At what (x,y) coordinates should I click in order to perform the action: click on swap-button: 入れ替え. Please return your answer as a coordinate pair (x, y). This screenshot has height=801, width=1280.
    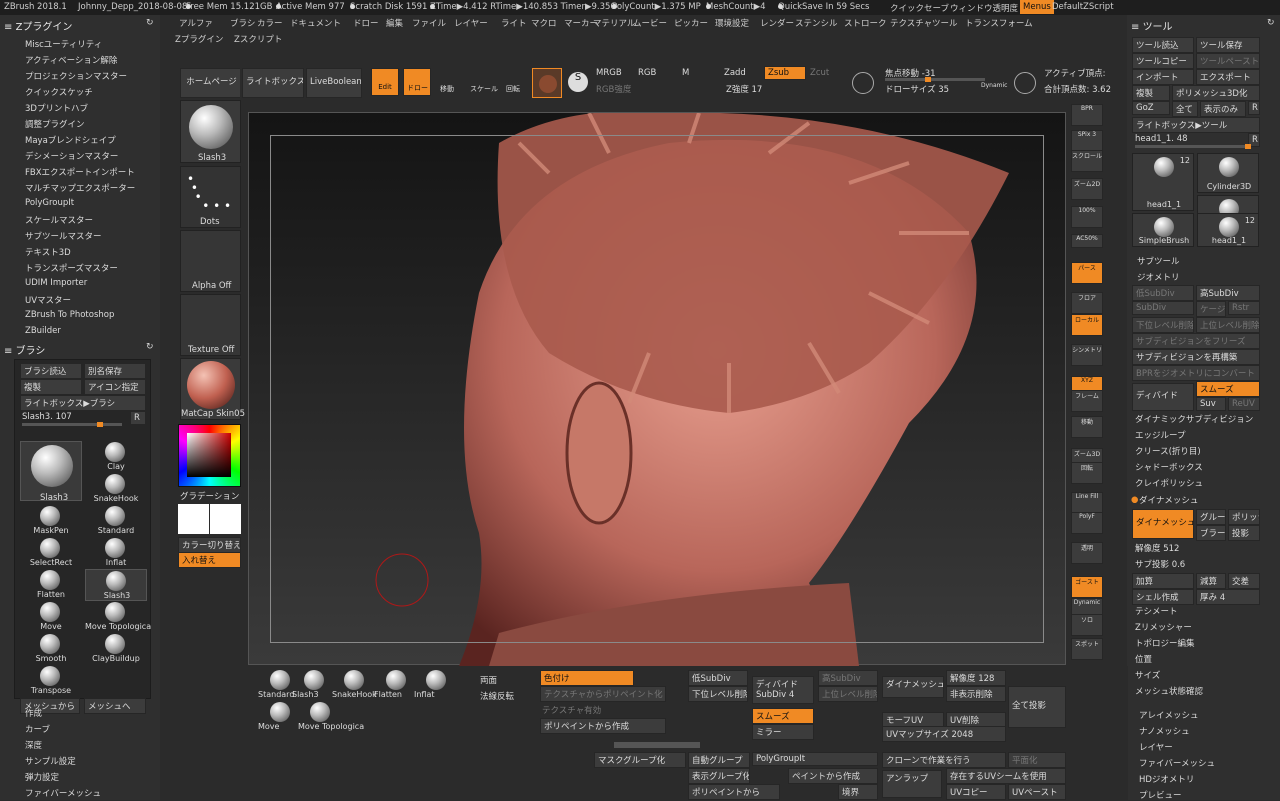
    Looking at the image, I should click on (209, 560).